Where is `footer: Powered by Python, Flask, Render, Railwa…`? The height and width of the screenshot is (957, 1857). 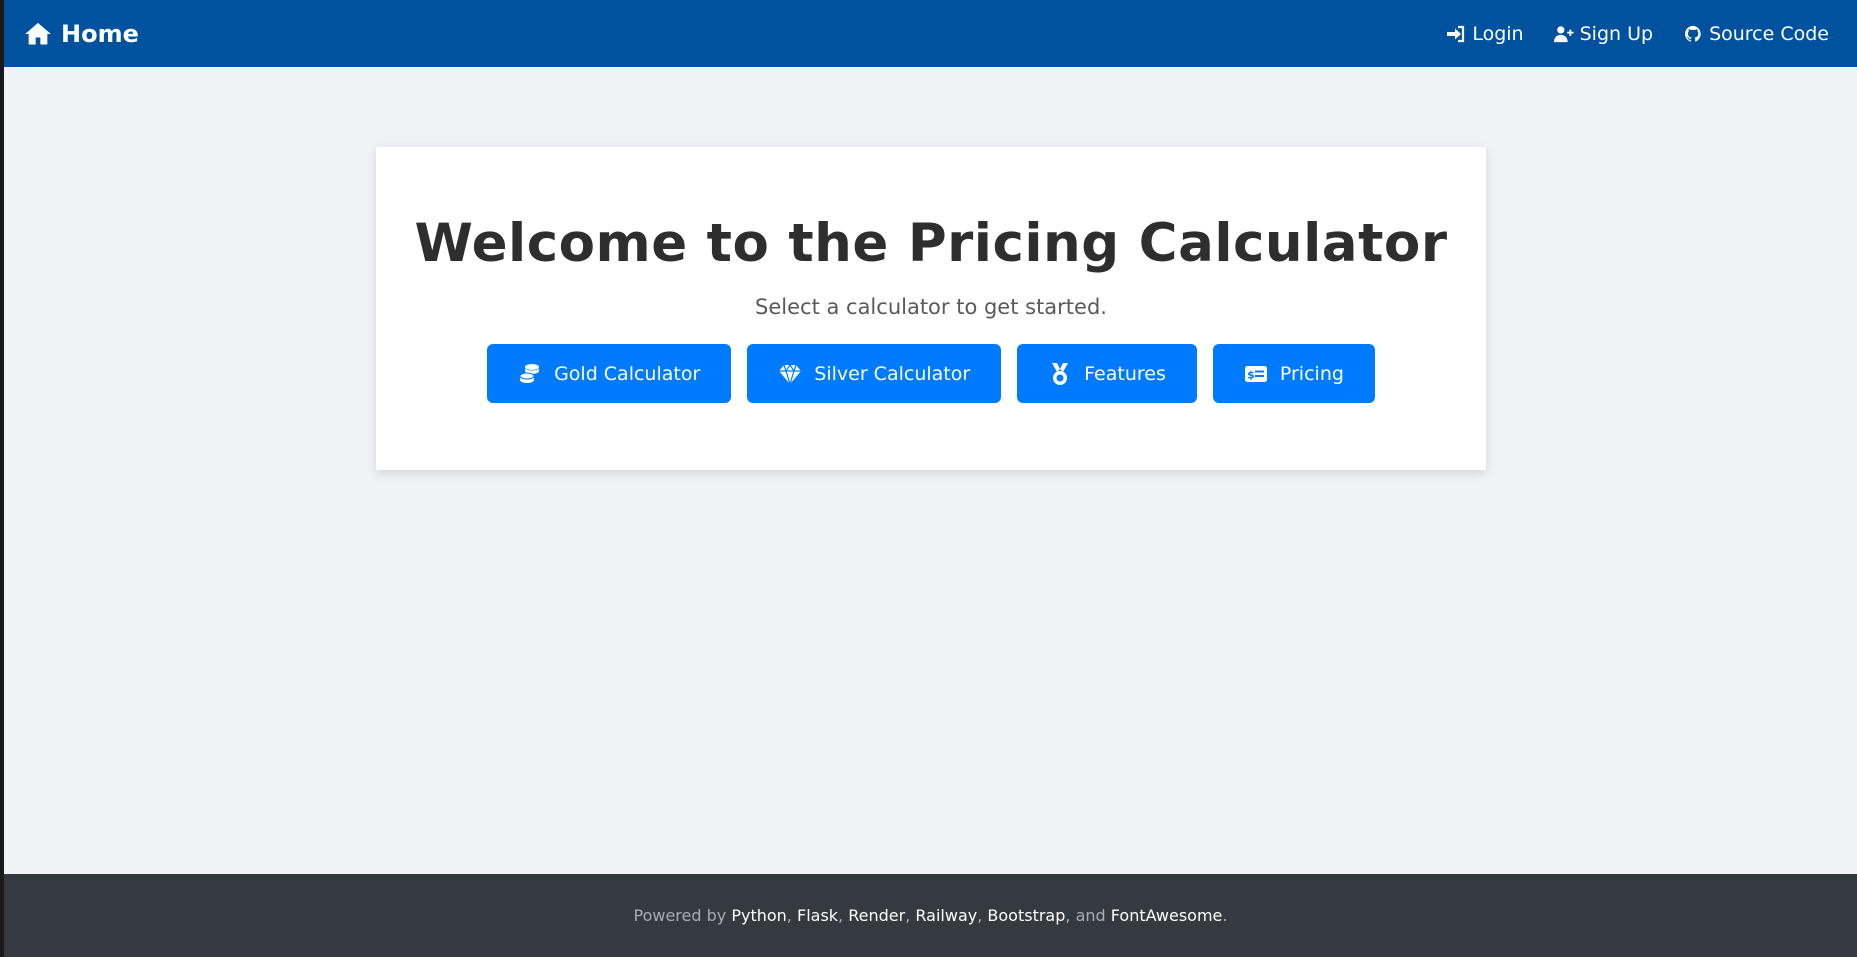
footer: Powered by Python, Flask, Render, Railwa… is located at coordinates (930, 915).